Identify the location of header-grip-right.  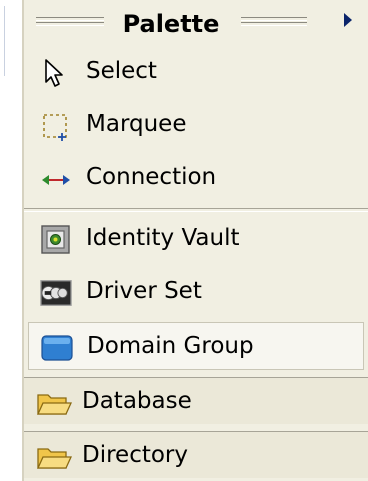
(274, 22).